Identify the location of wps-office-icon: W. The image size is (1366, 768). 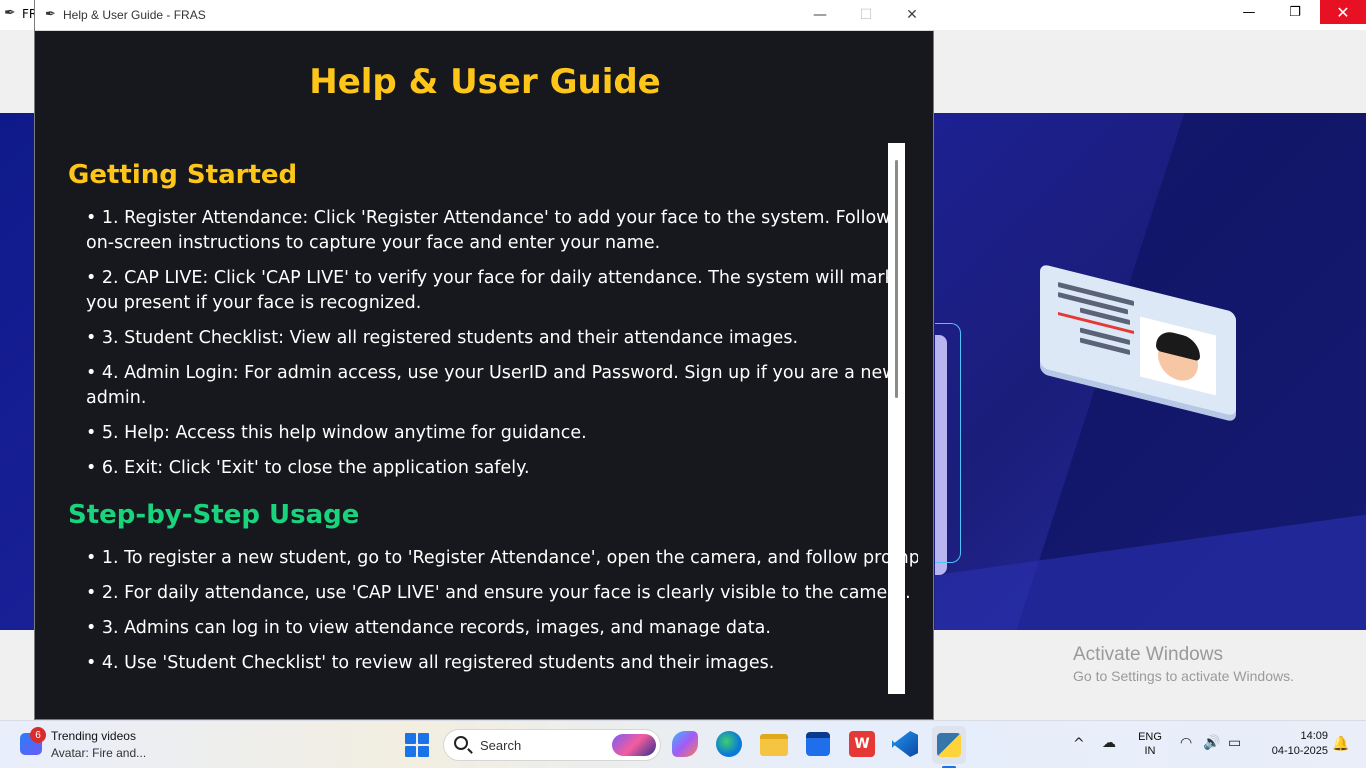
(862, 744).